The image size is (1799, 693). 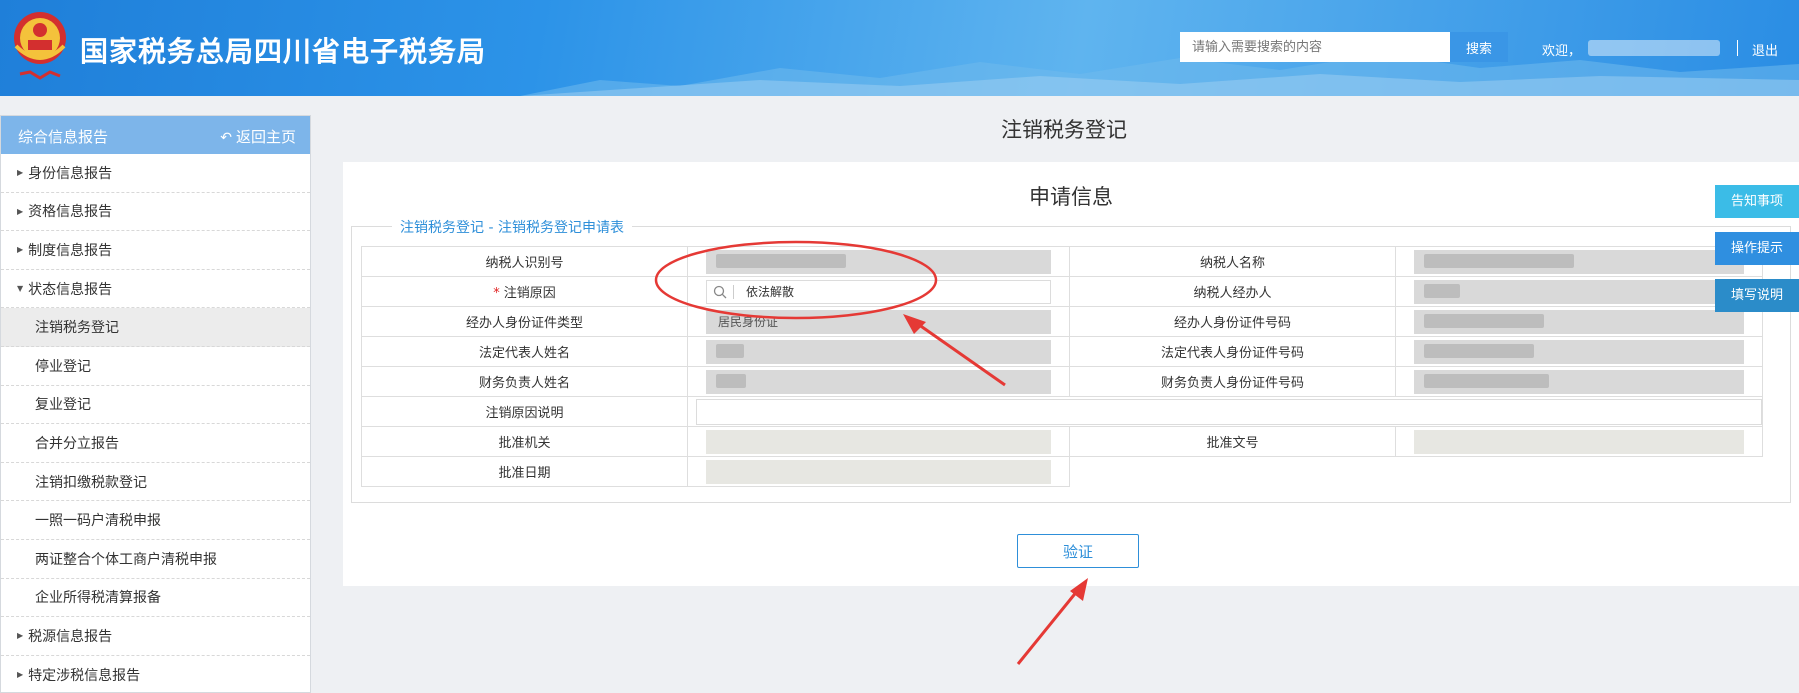 What do you see at coordinates (155, 636) in the screenshot?
I see `sidebar-item-tax-source: ▶ 税源信息报告` at bounding box center [155, 636].